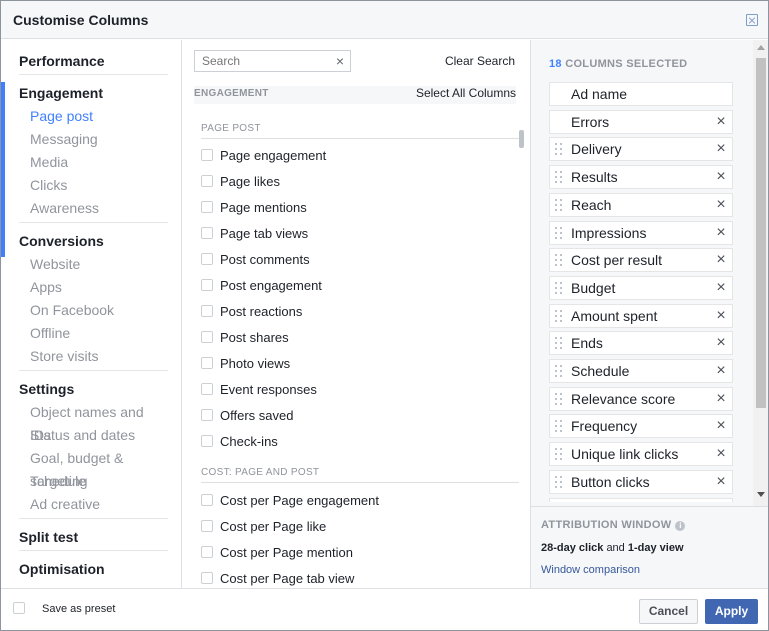 The image size is (769, 631). I want to click on selected-column-frequency: Frequency ×, so click(641, 426).